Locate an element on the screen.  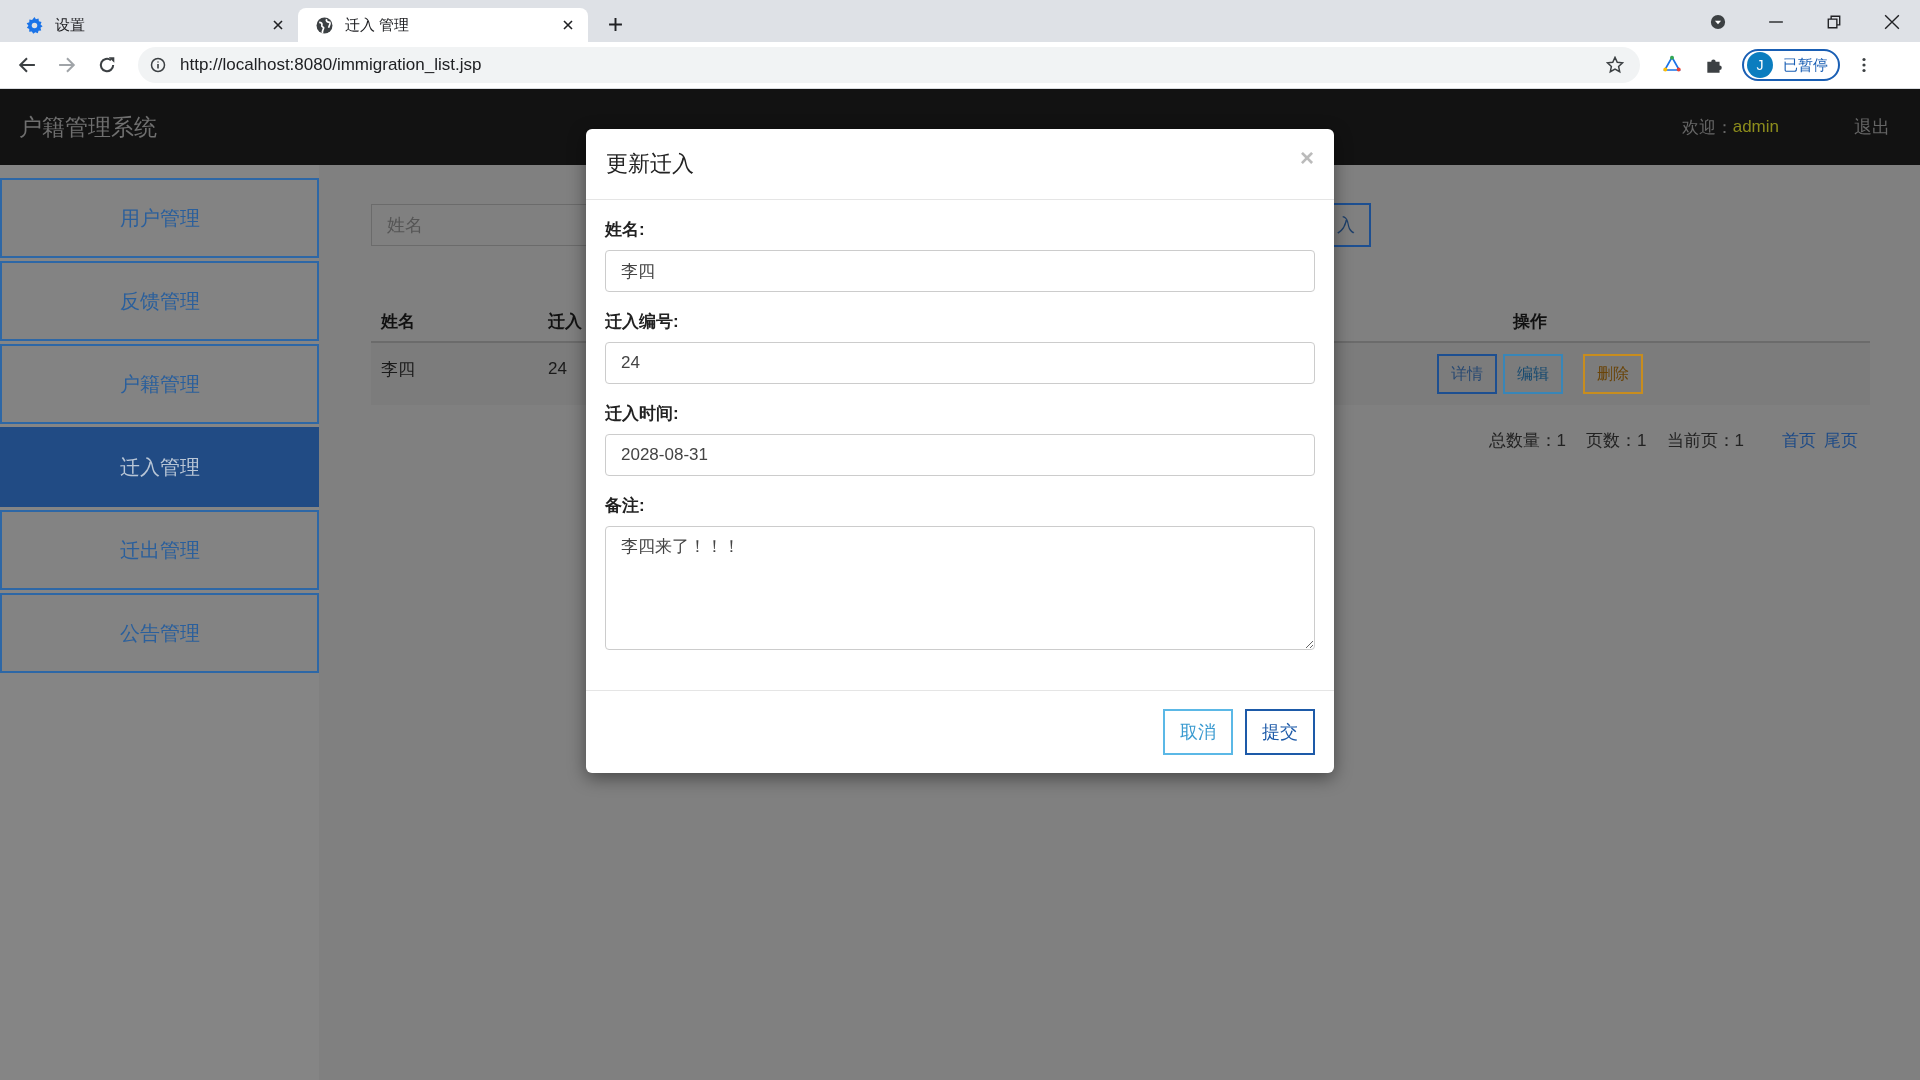
table-cell: 24 is located at coordinates (557, 369).